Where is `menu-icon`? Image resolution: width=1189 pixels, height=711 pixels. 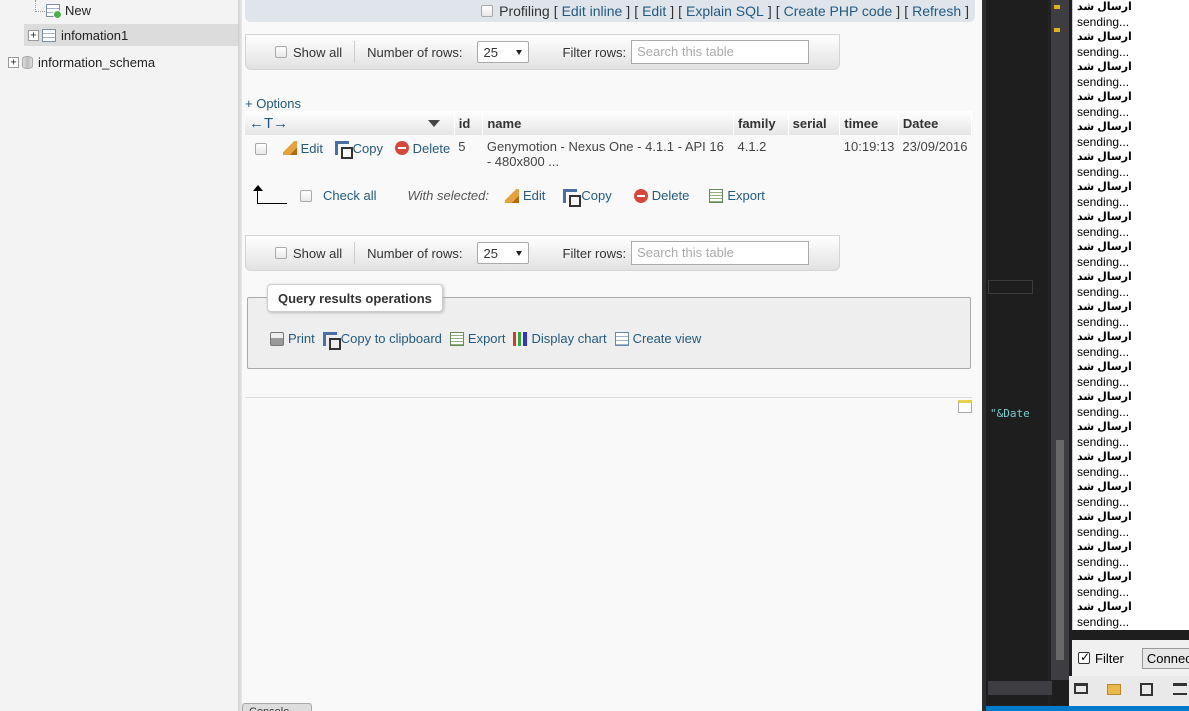 menu-icon is located at coordinates (1180, 689).